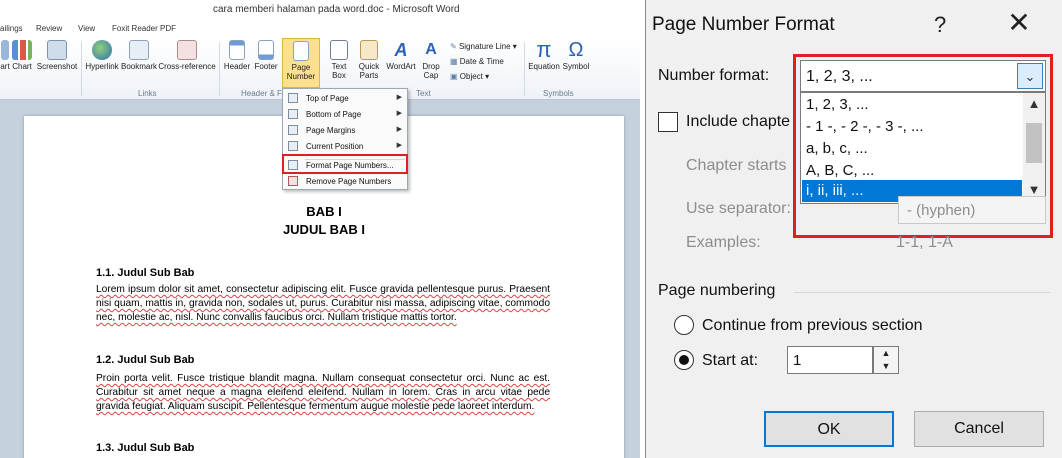 This screenshot has height=458, width=1062. Describe the element at coordinates (576, 50) in the screenshot. I see `omega-icon: Ω` at that location.